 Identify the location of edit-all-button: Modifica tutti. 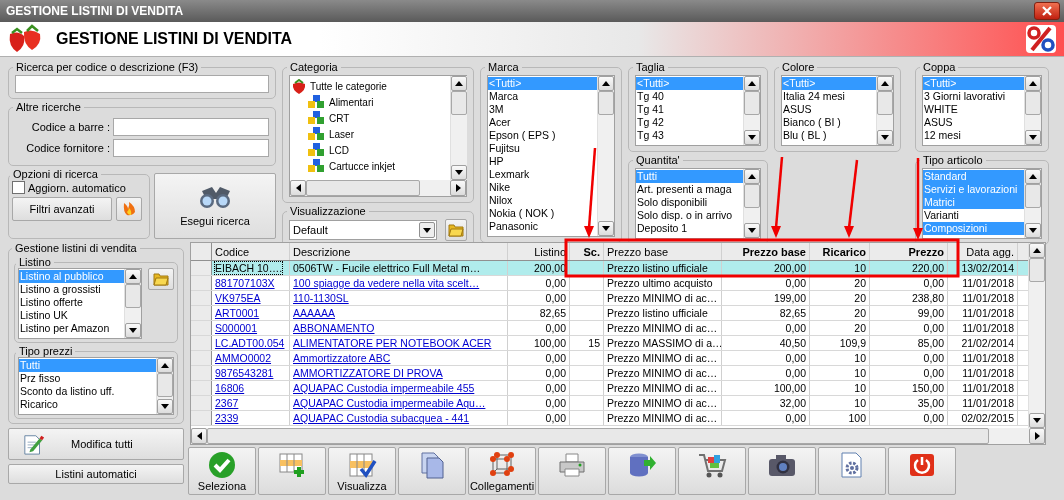
(96, 444).